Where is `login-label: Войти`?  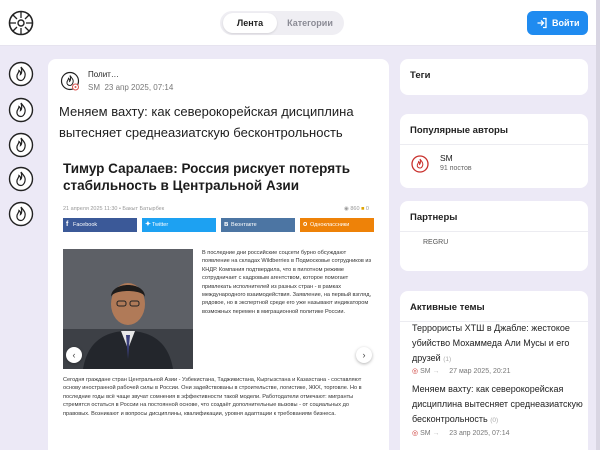
login-label: Войти is located at coordinates (566, 23).